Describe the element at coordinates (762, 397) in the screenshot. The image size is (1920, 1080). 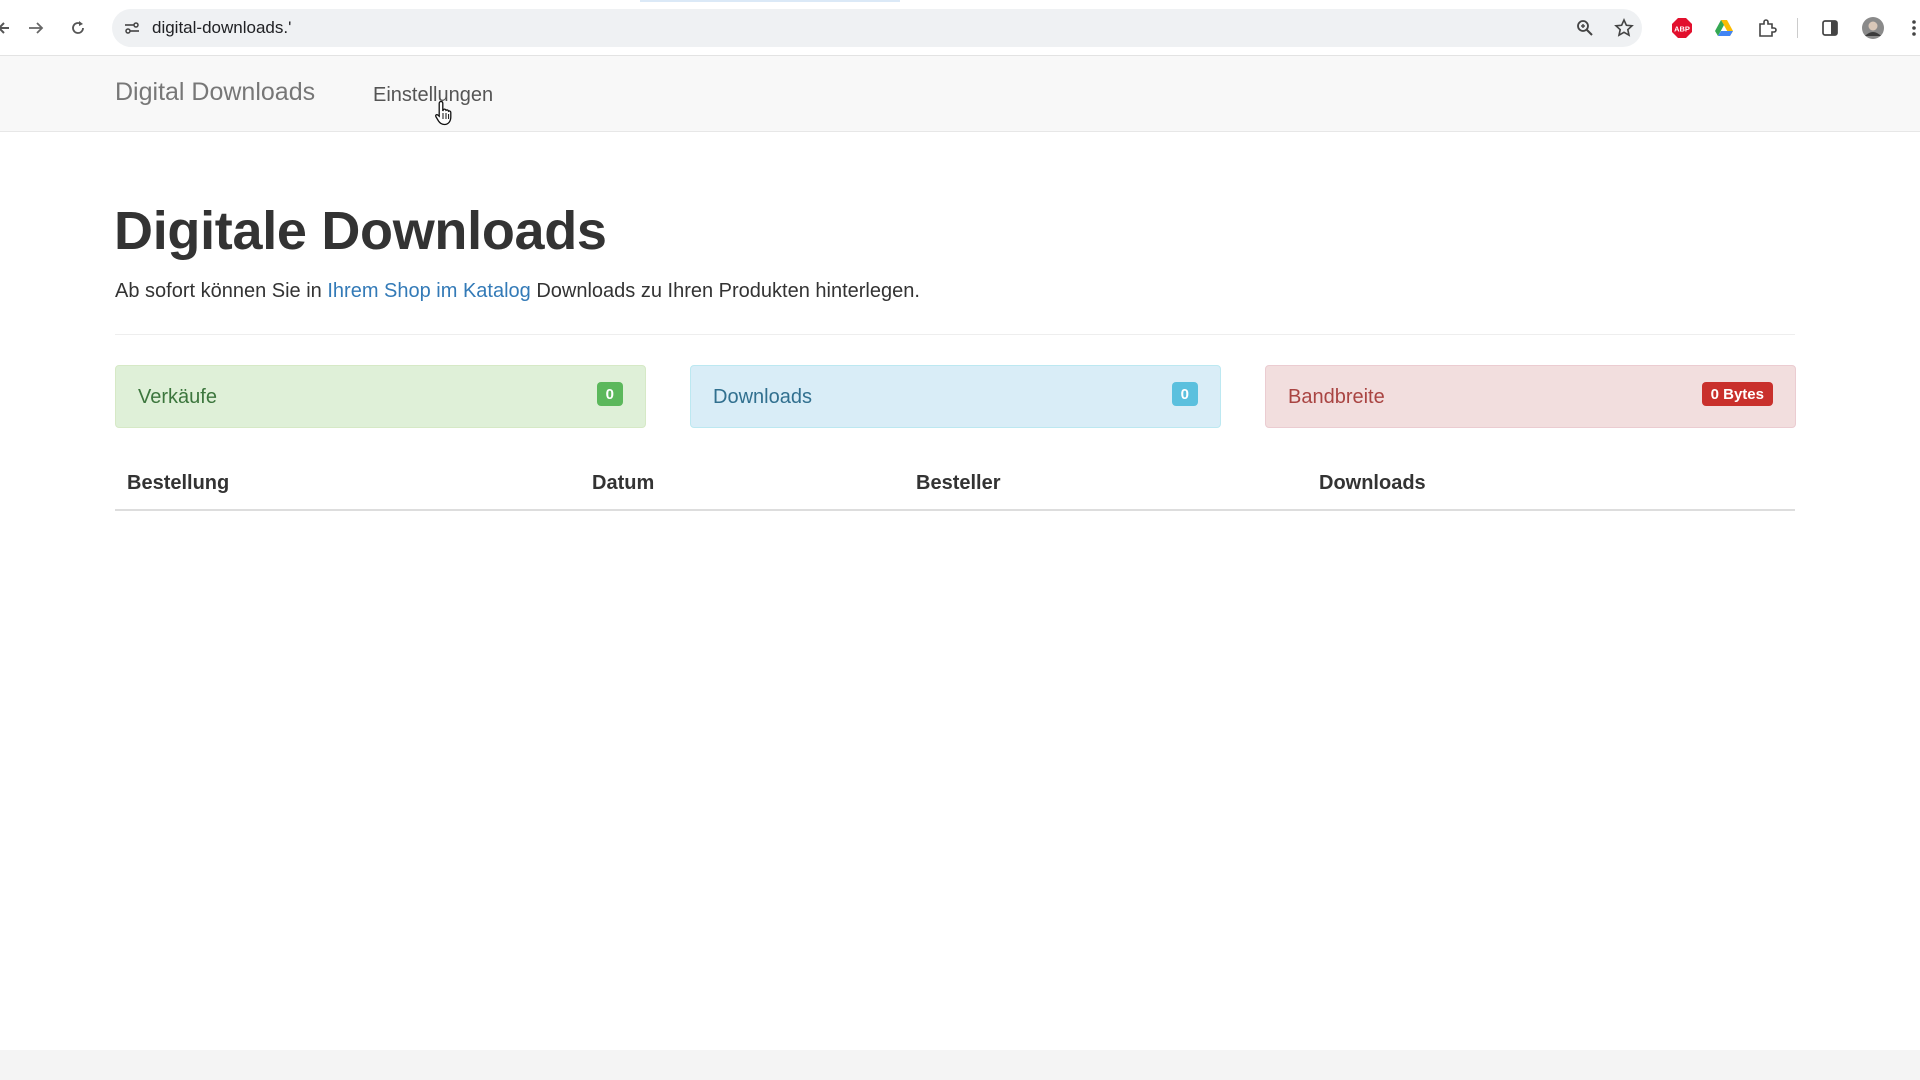
I see `stat-downloads-label: Downloads` at that location.